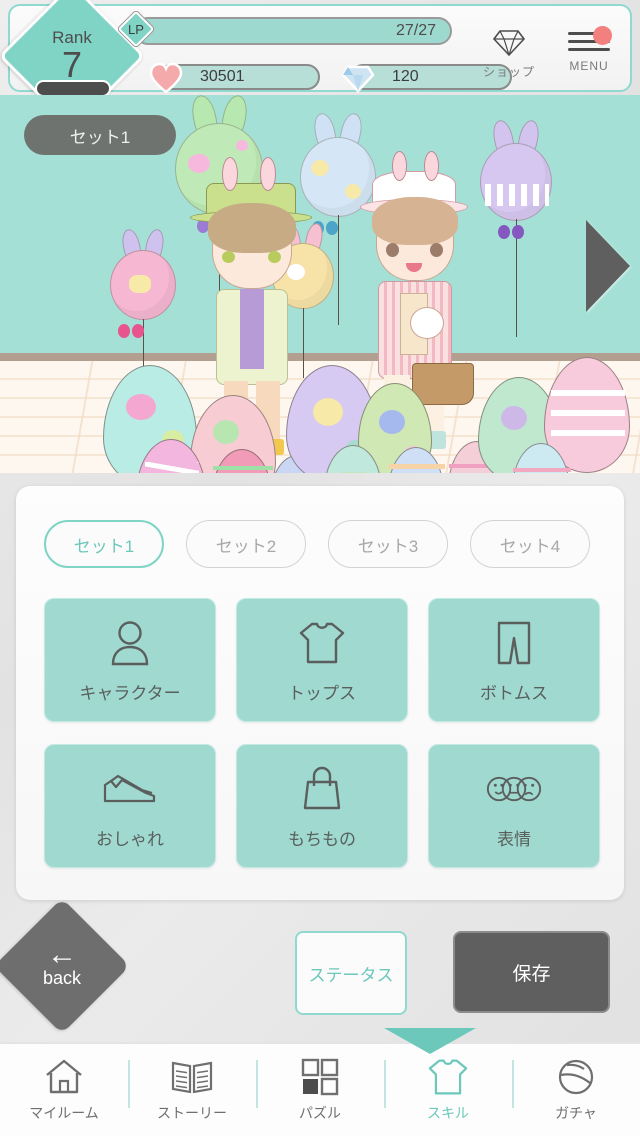  What do you see at coordinates (293, 31) in the screenshot?
I see `lp-bar: 27/27` at bounding box center [293, 31].